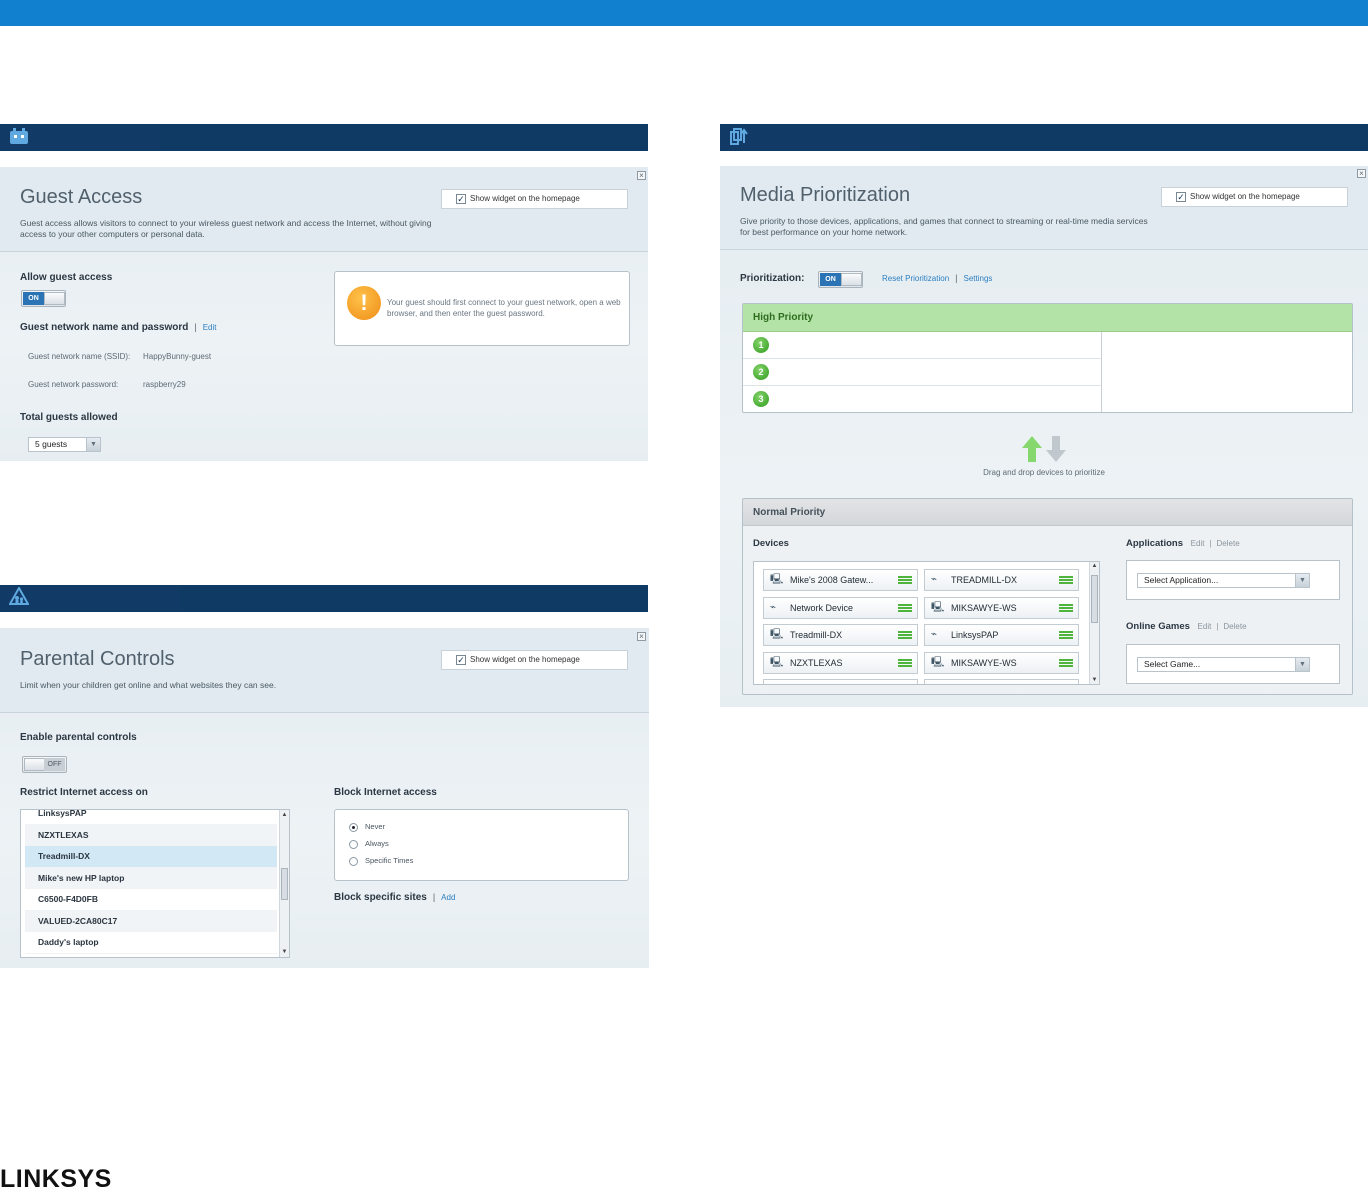 The height and width of the screenshot is (1189, 1368). What do you see at coordinates (830, 279) in the screenshot?
I see `toggle-on-label: ON` at bounding box center [830, 279].